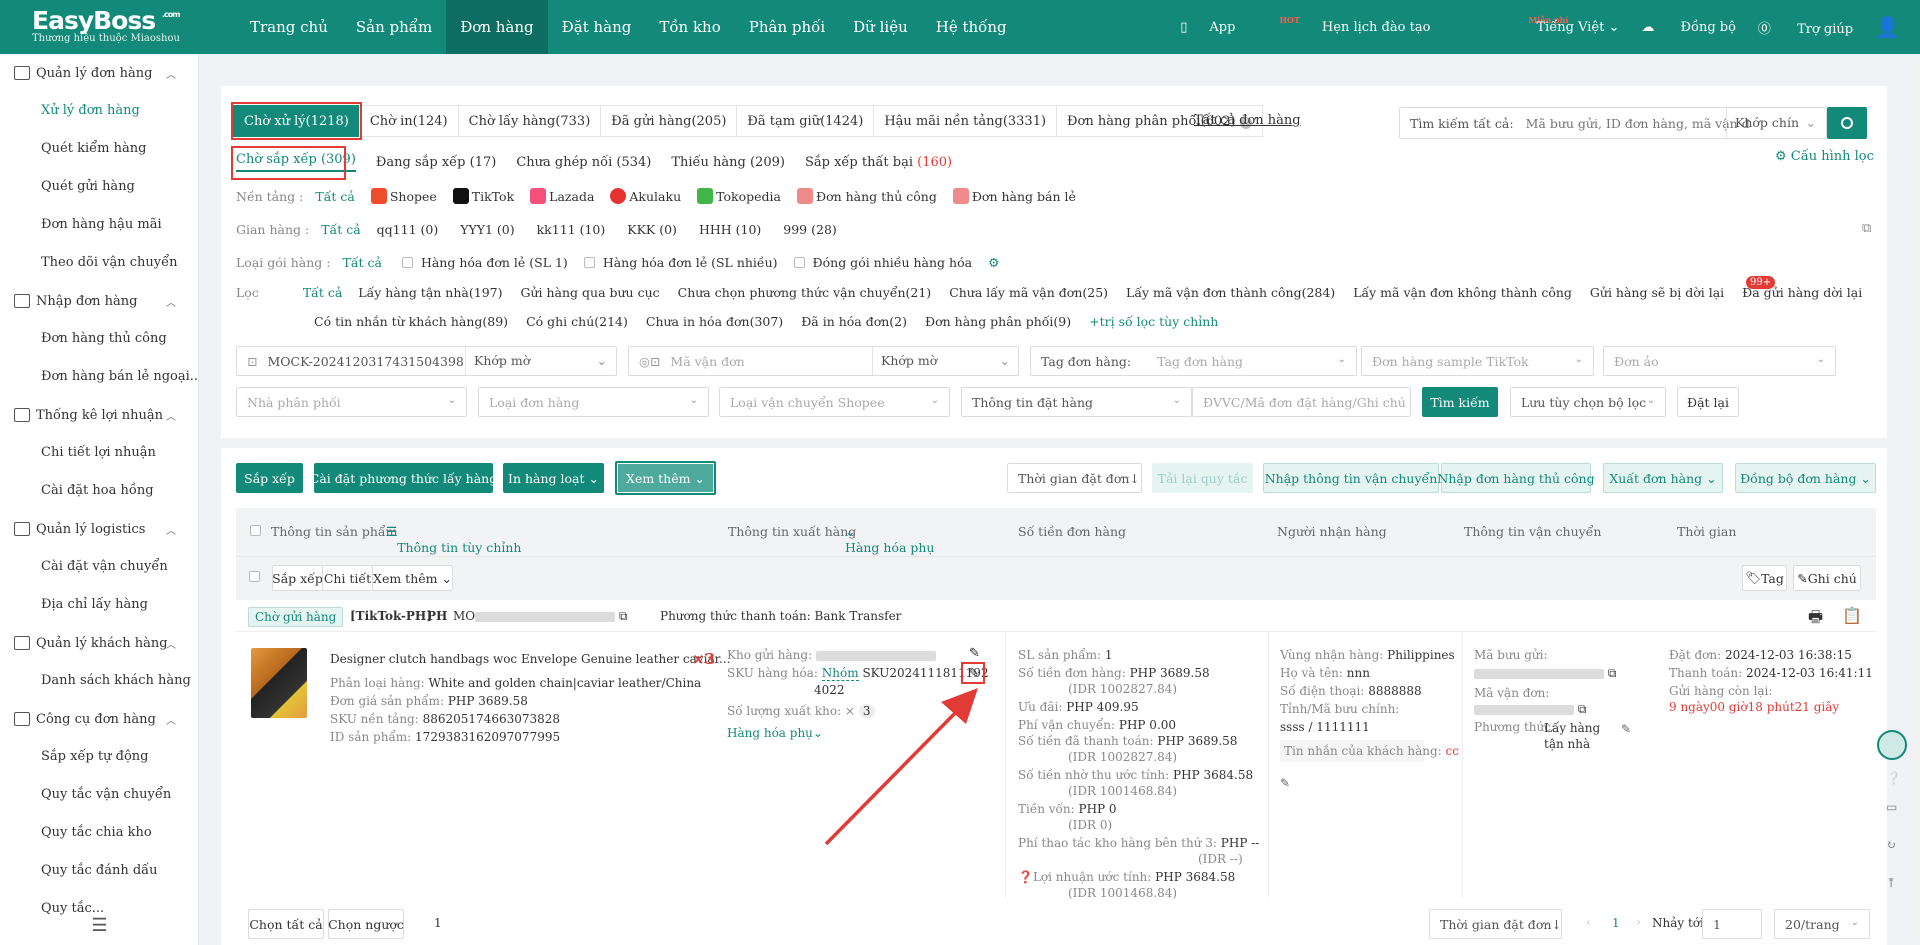 The image size is (1920, 945). Describe the element at coordinates (99, 111) in the screenshot. I see `sidebar-item-process-orders: Xử lý đơn hàng` at that location.